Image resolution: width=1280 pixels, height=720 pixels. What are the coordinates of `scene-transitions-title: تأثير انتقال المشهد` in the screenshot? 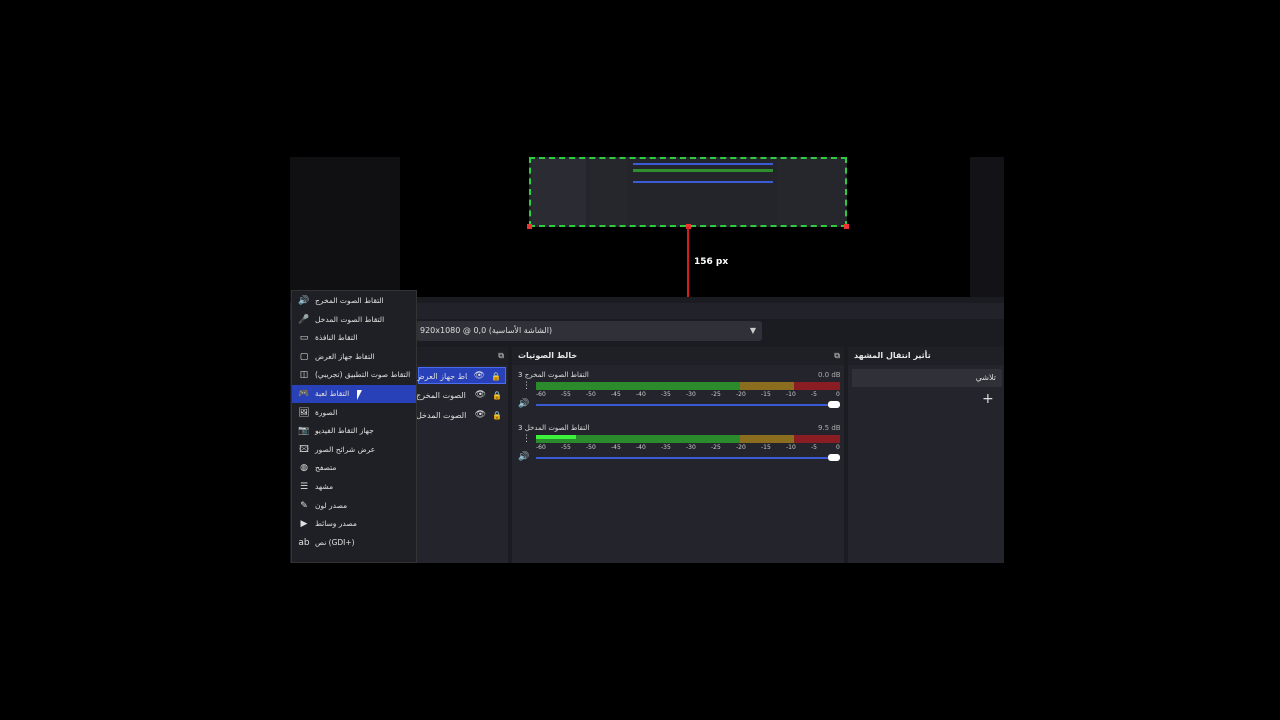 It's located at (892, 355).